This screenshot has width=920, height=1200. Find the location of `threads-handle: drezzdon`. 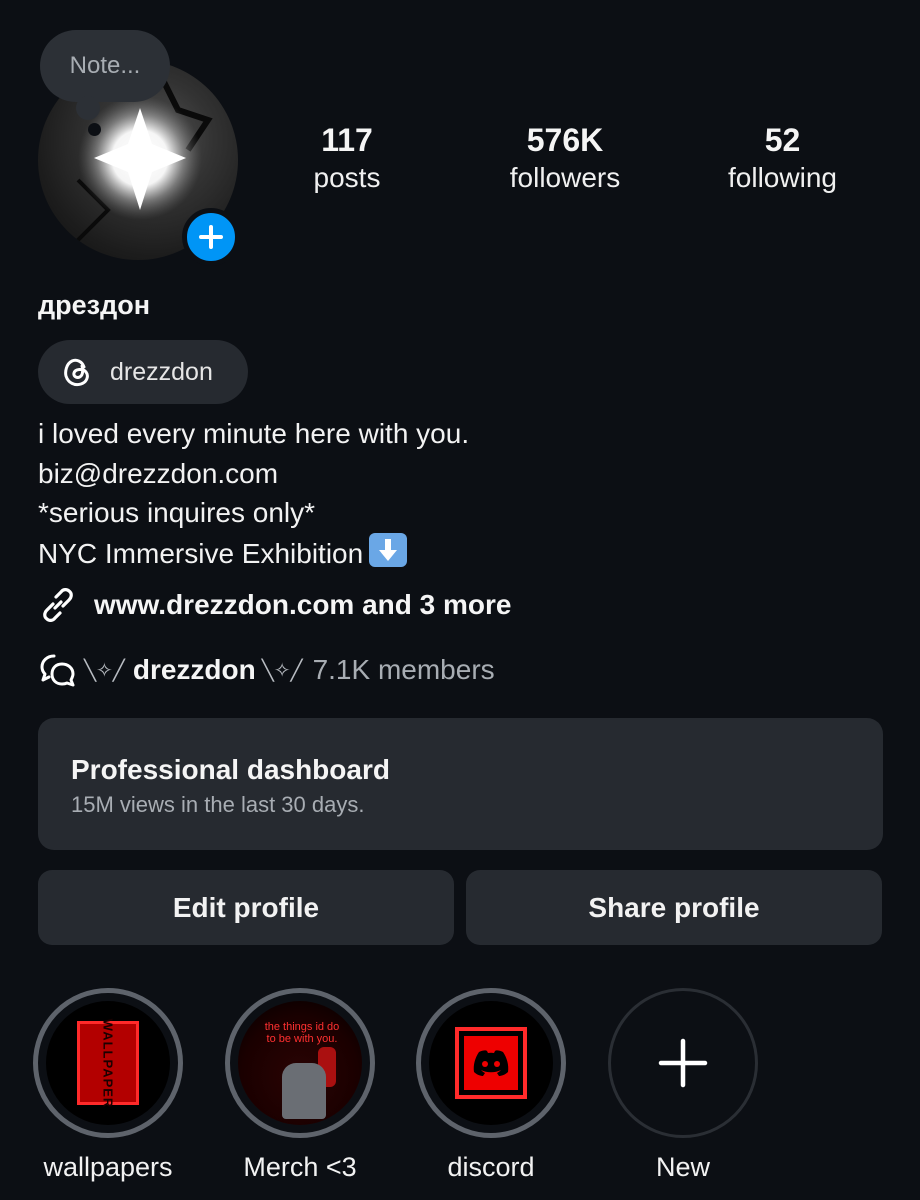

threads-handle: drezzdon is located at coordinates (161, 371).